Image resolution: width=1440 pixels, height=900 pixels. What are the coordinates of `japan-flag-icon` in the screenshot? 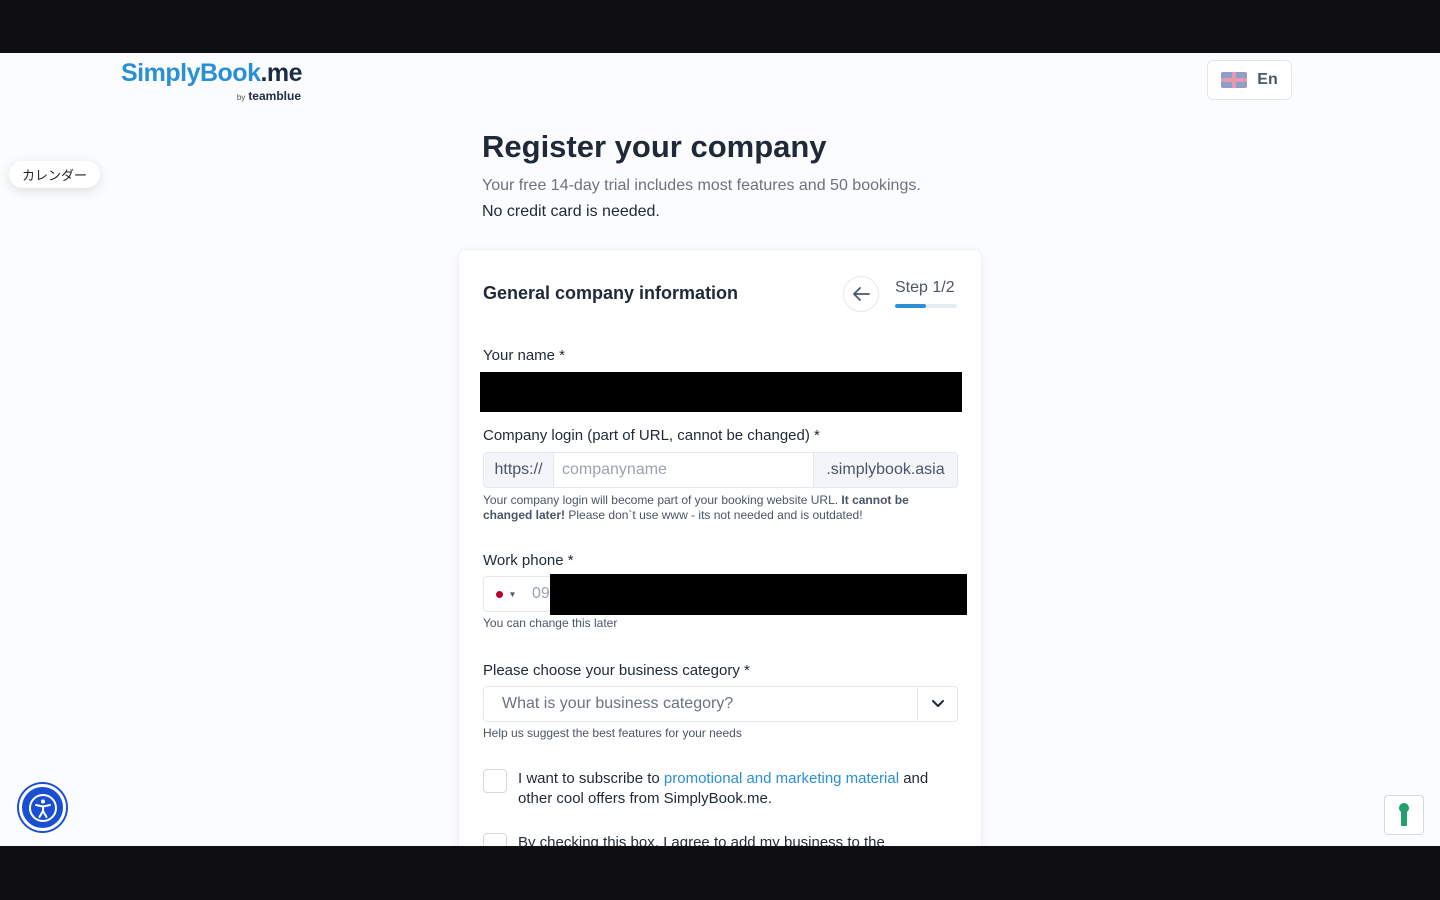 It's located at (499, 594).